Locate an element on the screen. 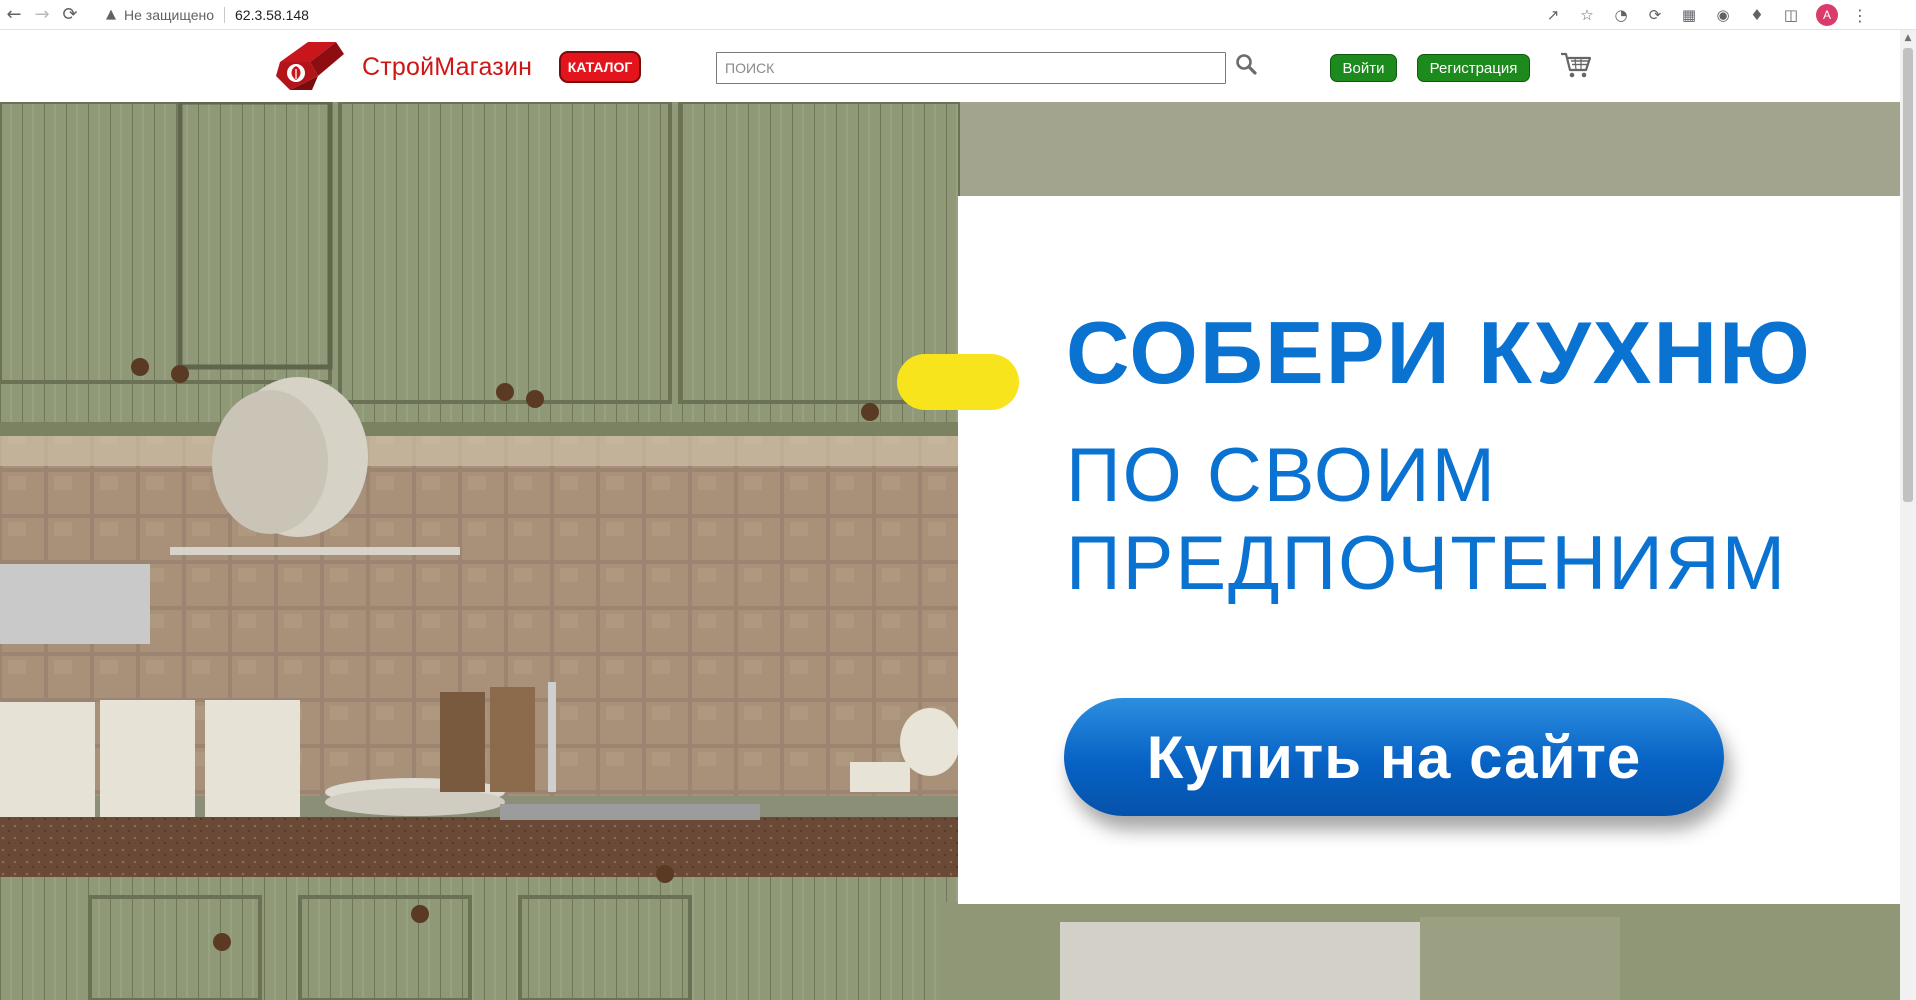 The height and width of the screenshot is (1000, 1916). profile-avatar: A is located at coordinates (1827, 15).